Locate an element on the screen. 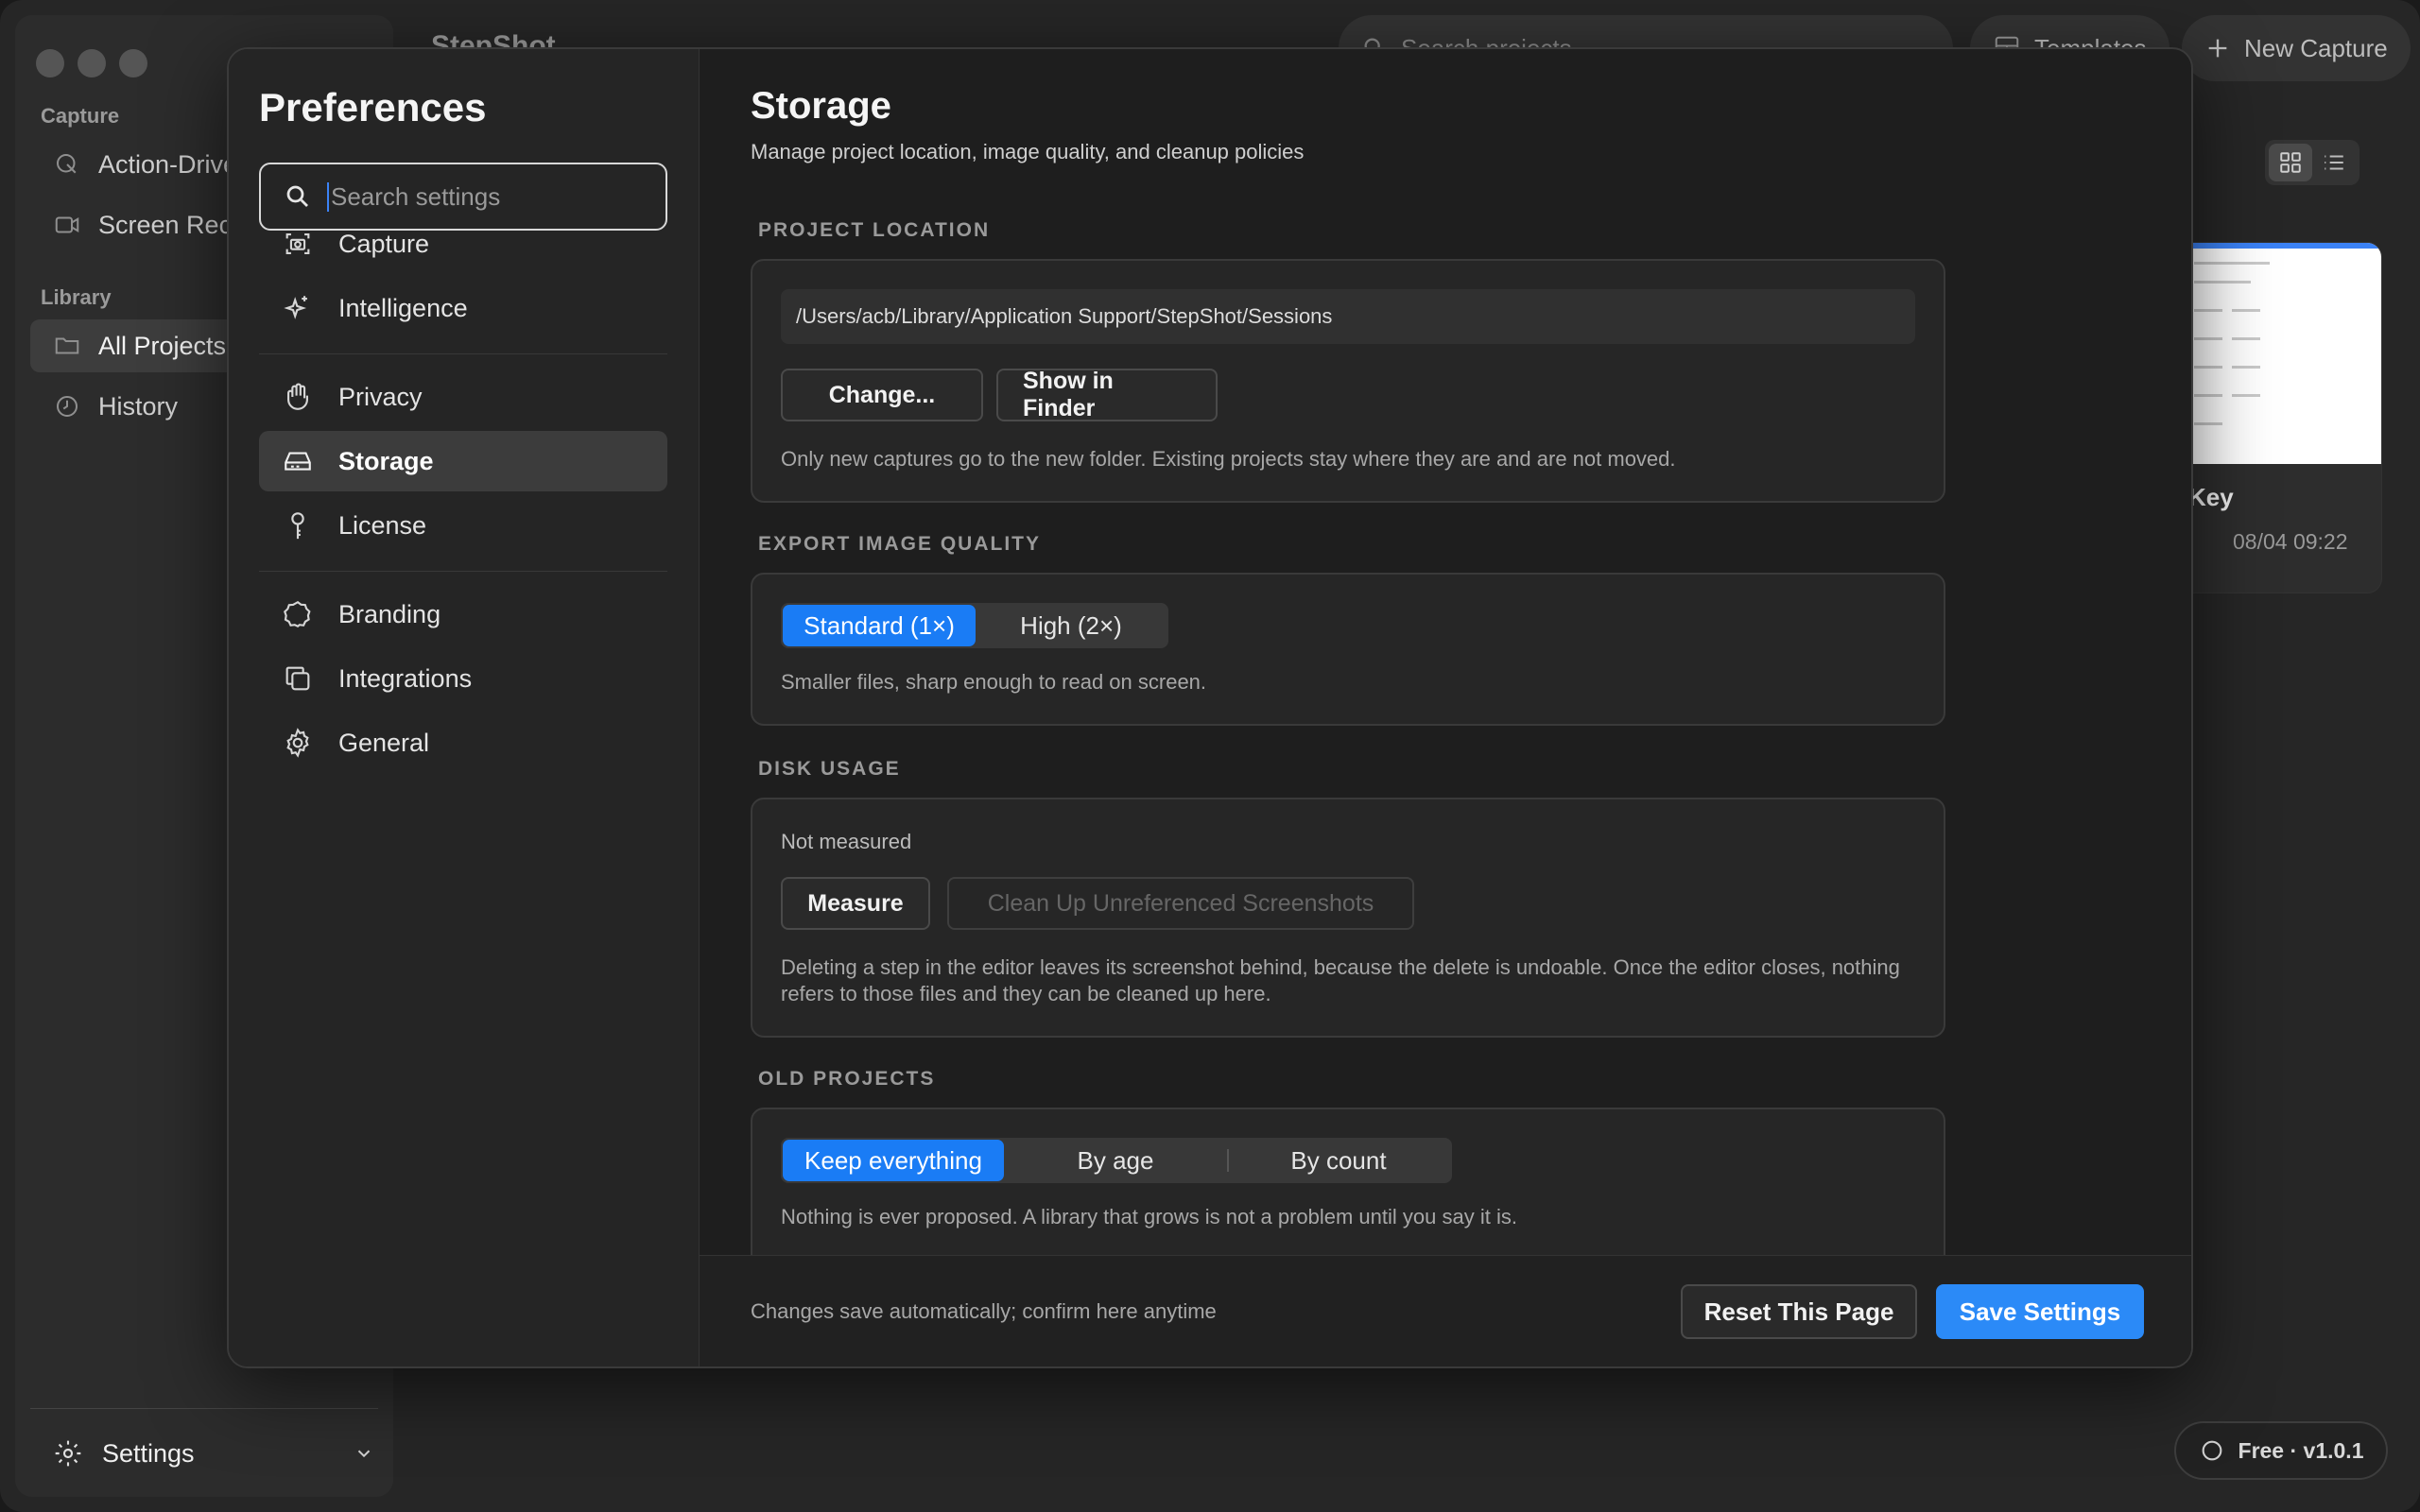 This screenshot has height=1512, width=2420. view-mode-toggle is located at coordinates (2312, 162).